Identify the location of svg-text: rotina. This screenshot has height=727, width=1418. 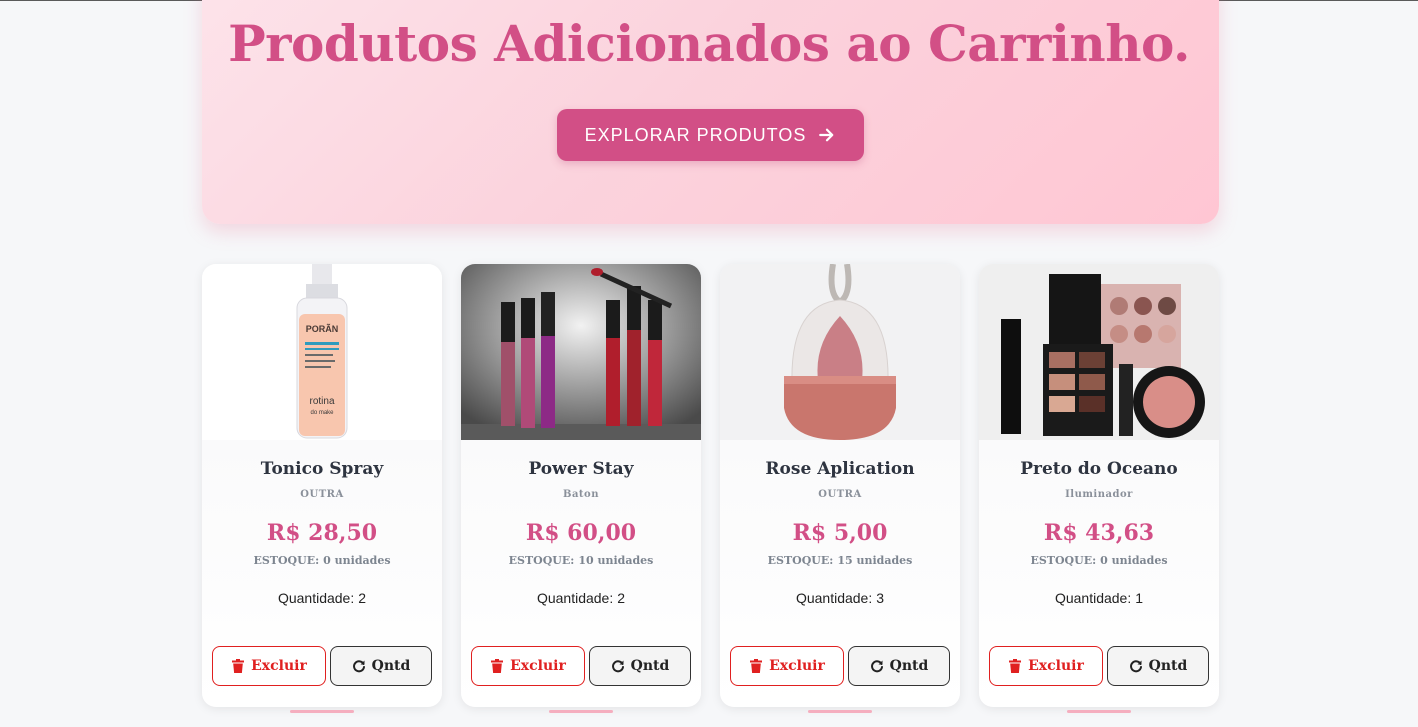
(321, 401).